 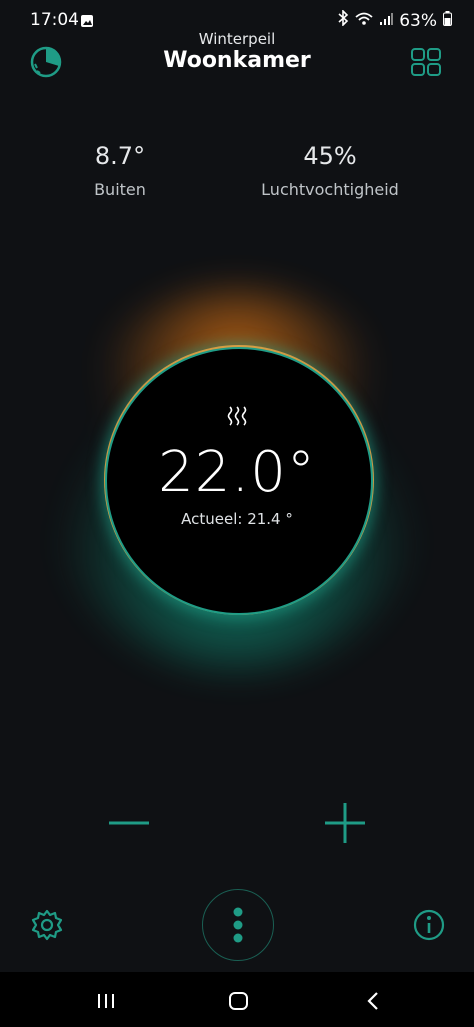 What do you see at coordinates (343, 20) in the screenshot?
I see `bluetooth-icon` at bounding box center [343, 20].